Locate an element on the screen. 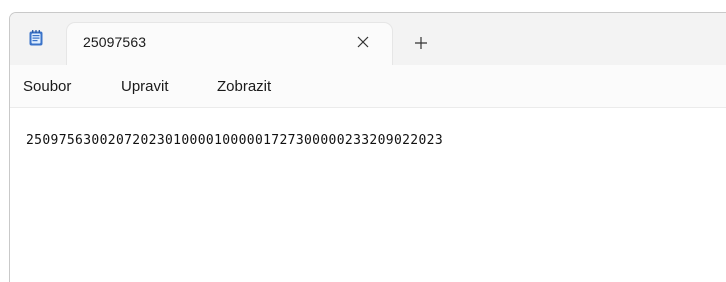 The width and height of the screenshot is (726, 282). plus-icon is located at coordinates (421, 43).